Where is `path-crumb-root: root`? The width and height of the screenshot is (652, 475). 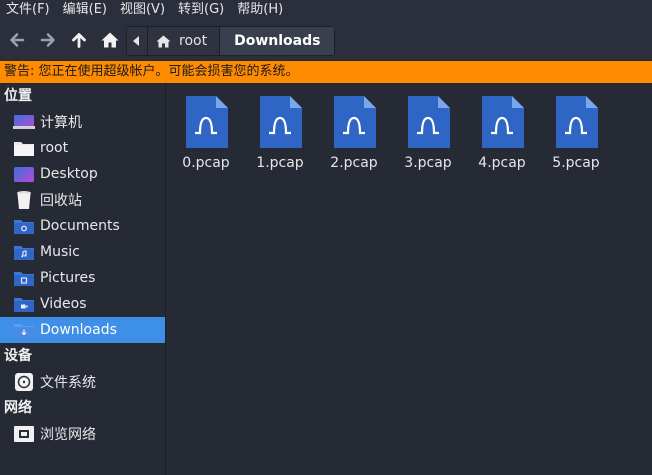 path-crumb-root: root is located at coordinates (184, 41).